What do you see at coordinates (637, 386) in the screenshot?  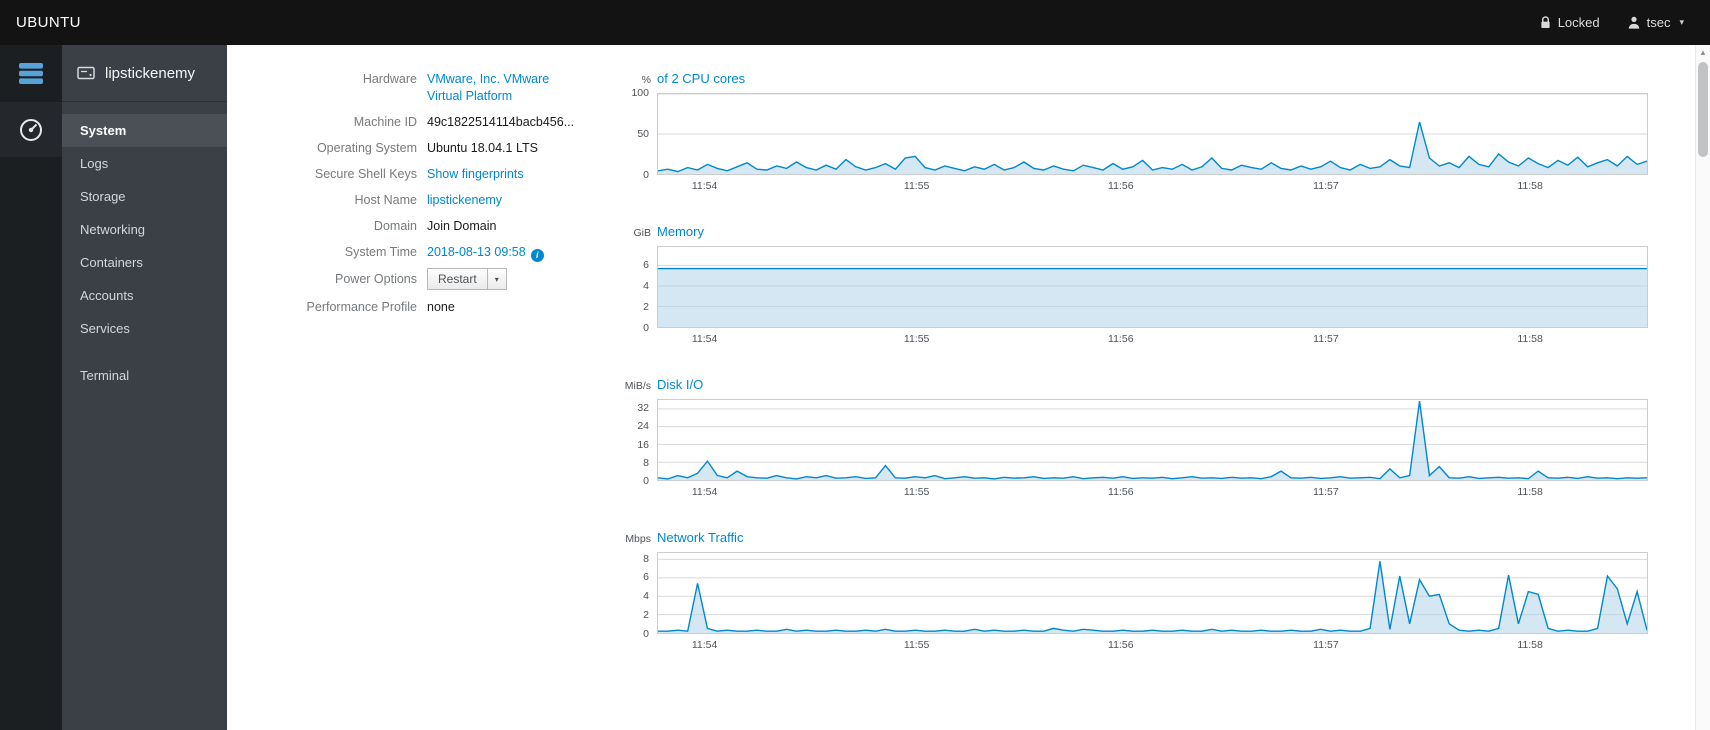 I see `chart-unit-label: MiB/s` at bounding box center [637, 386].